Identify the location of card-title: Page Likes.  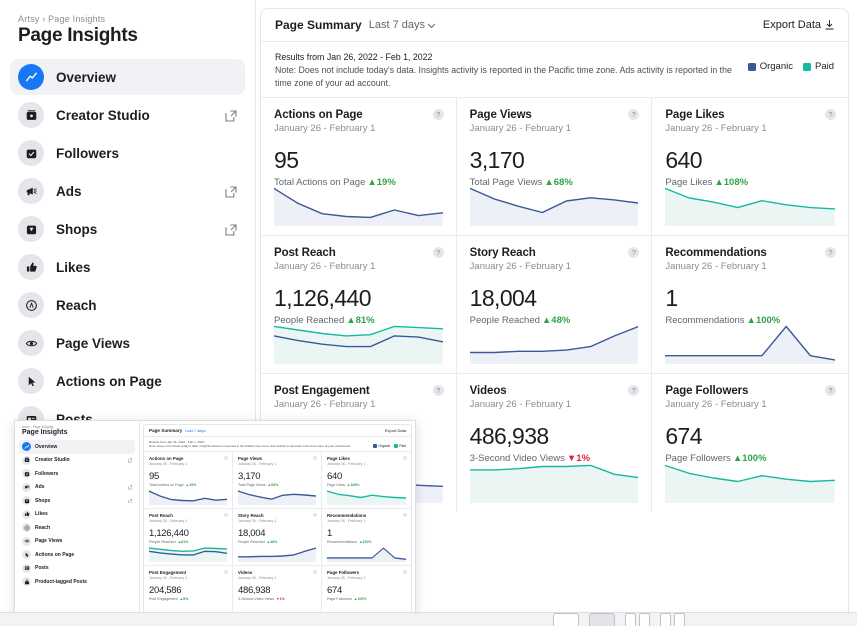
(695, 115).